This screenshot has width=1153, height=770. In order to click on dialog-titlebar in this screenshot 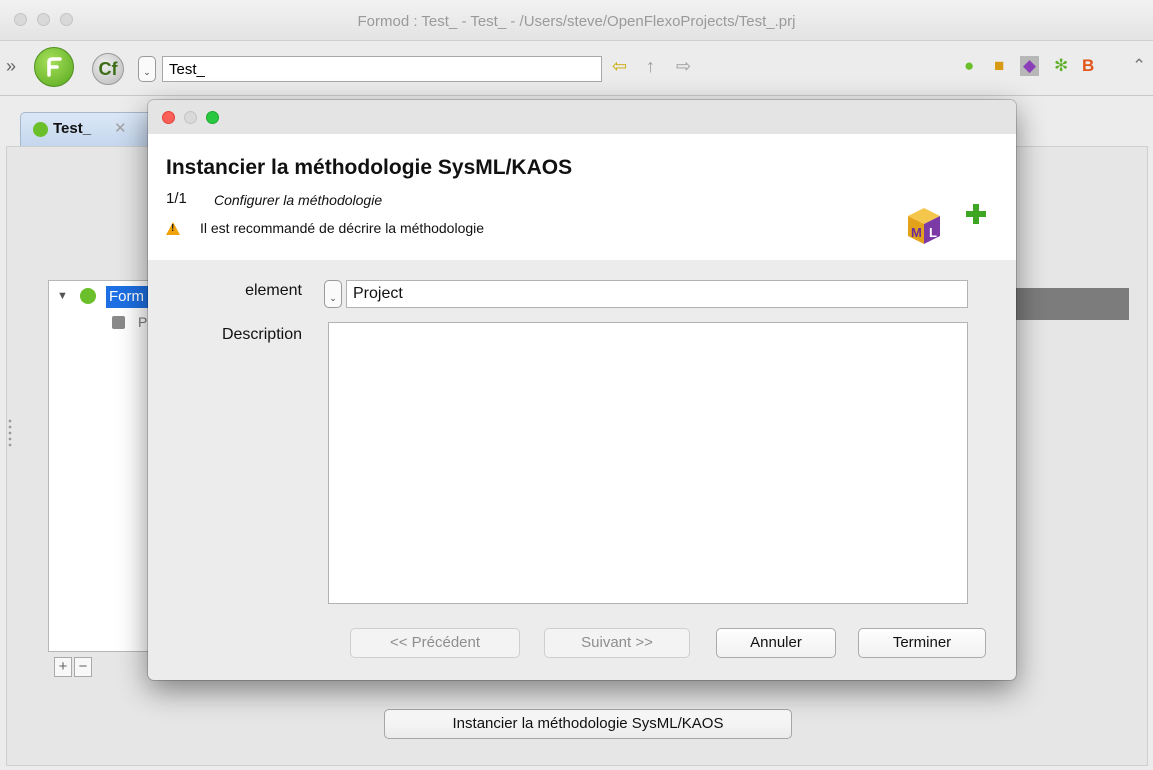, I will do `click(582, 117)`.